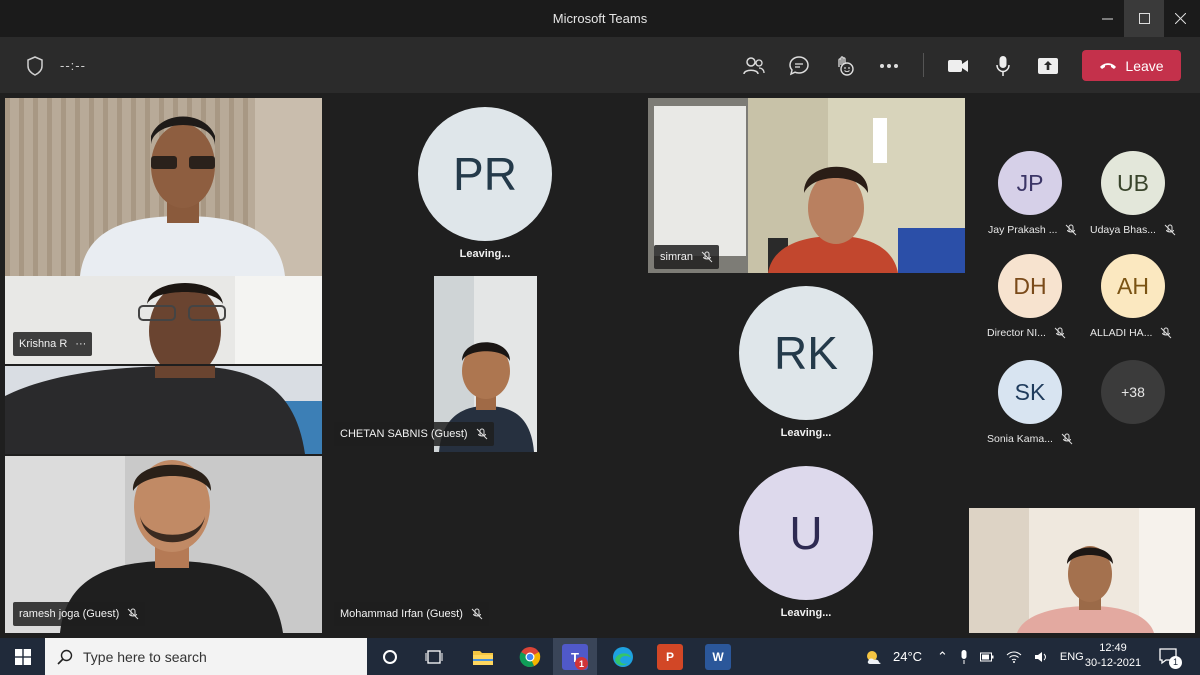  Describe the element at coordinates (1133, 183) in the screenshot. I see `avatar: UB` at that location.